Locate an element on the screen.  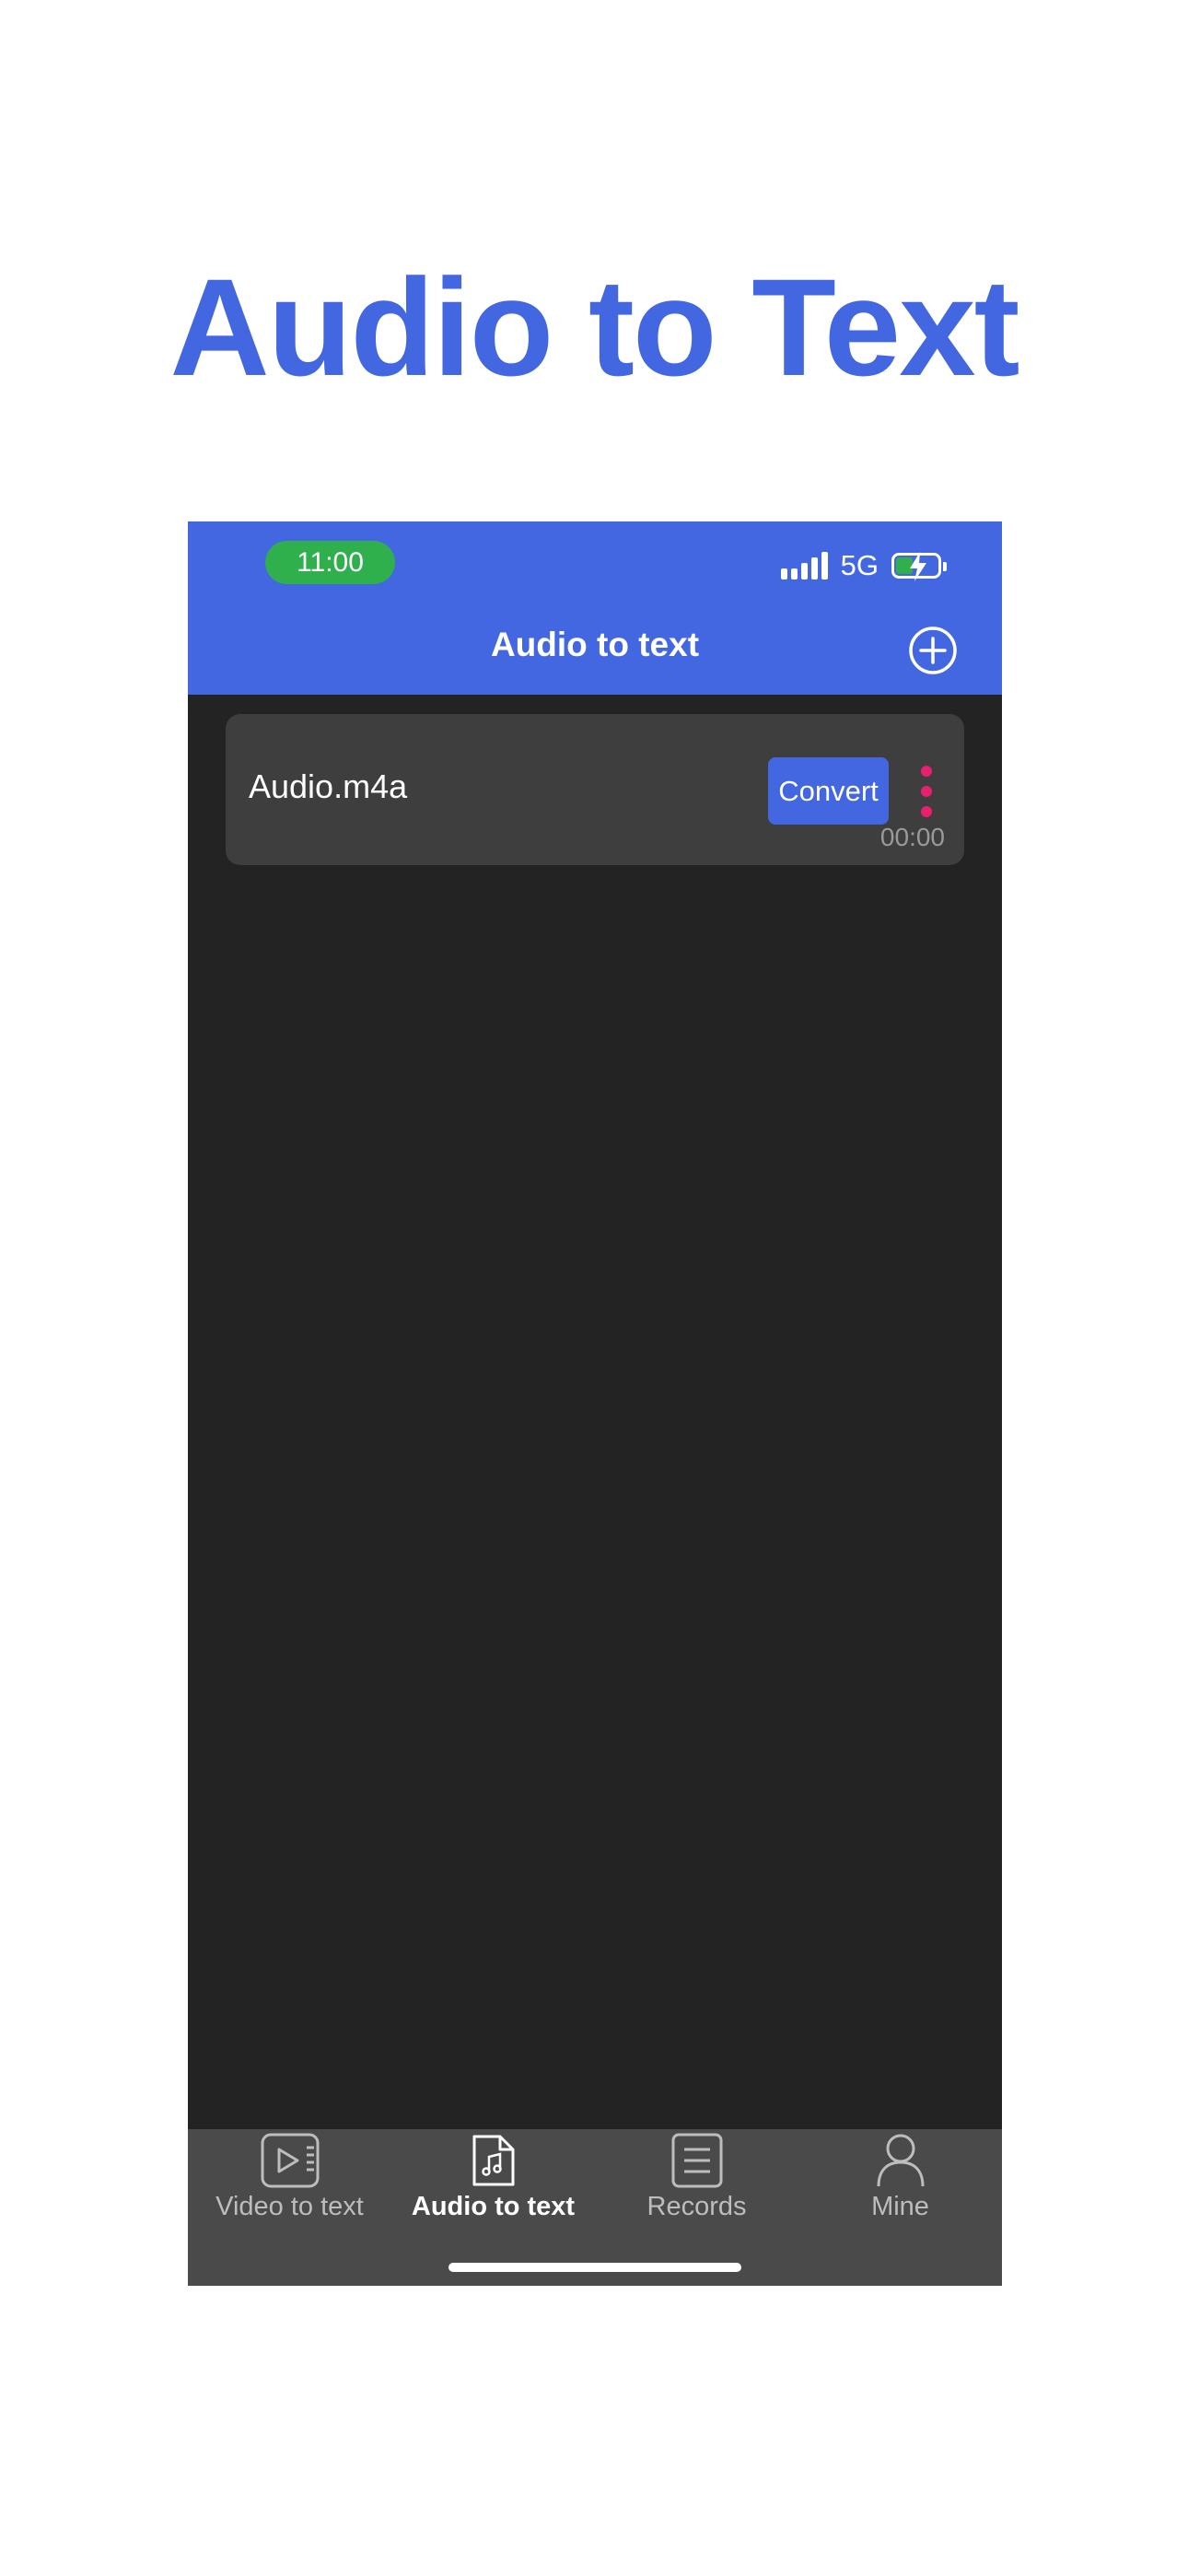
page-title: Audio to text is located at coordinates (595, 644).